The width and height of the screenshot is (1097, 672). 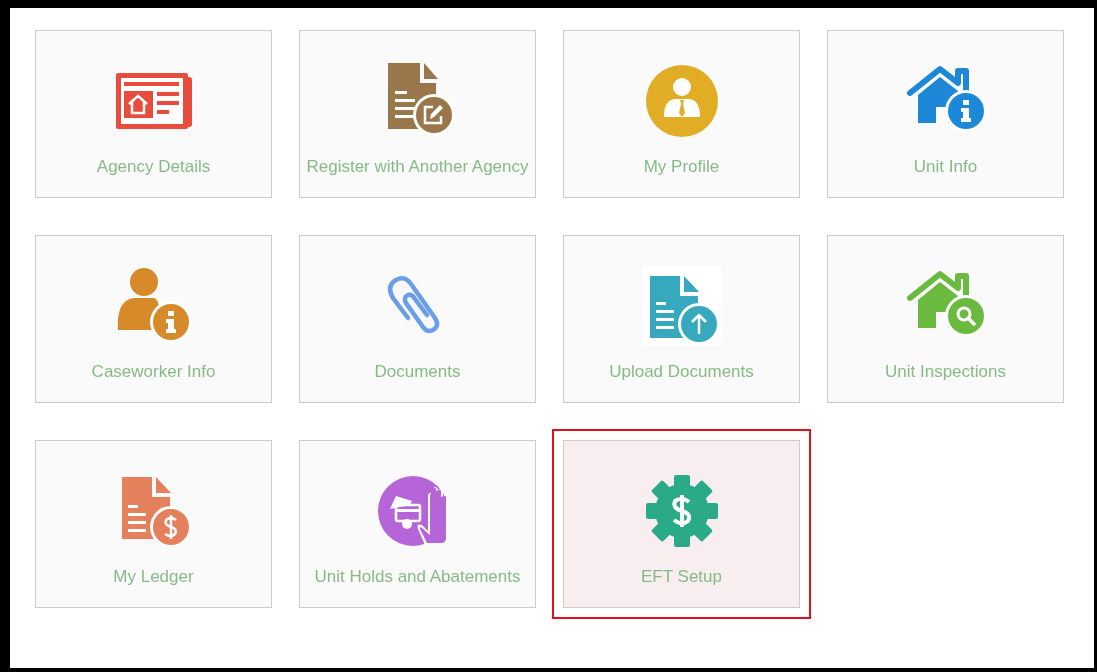 I want to click on tile-label: Unit Info, so click(x=945, y=167).